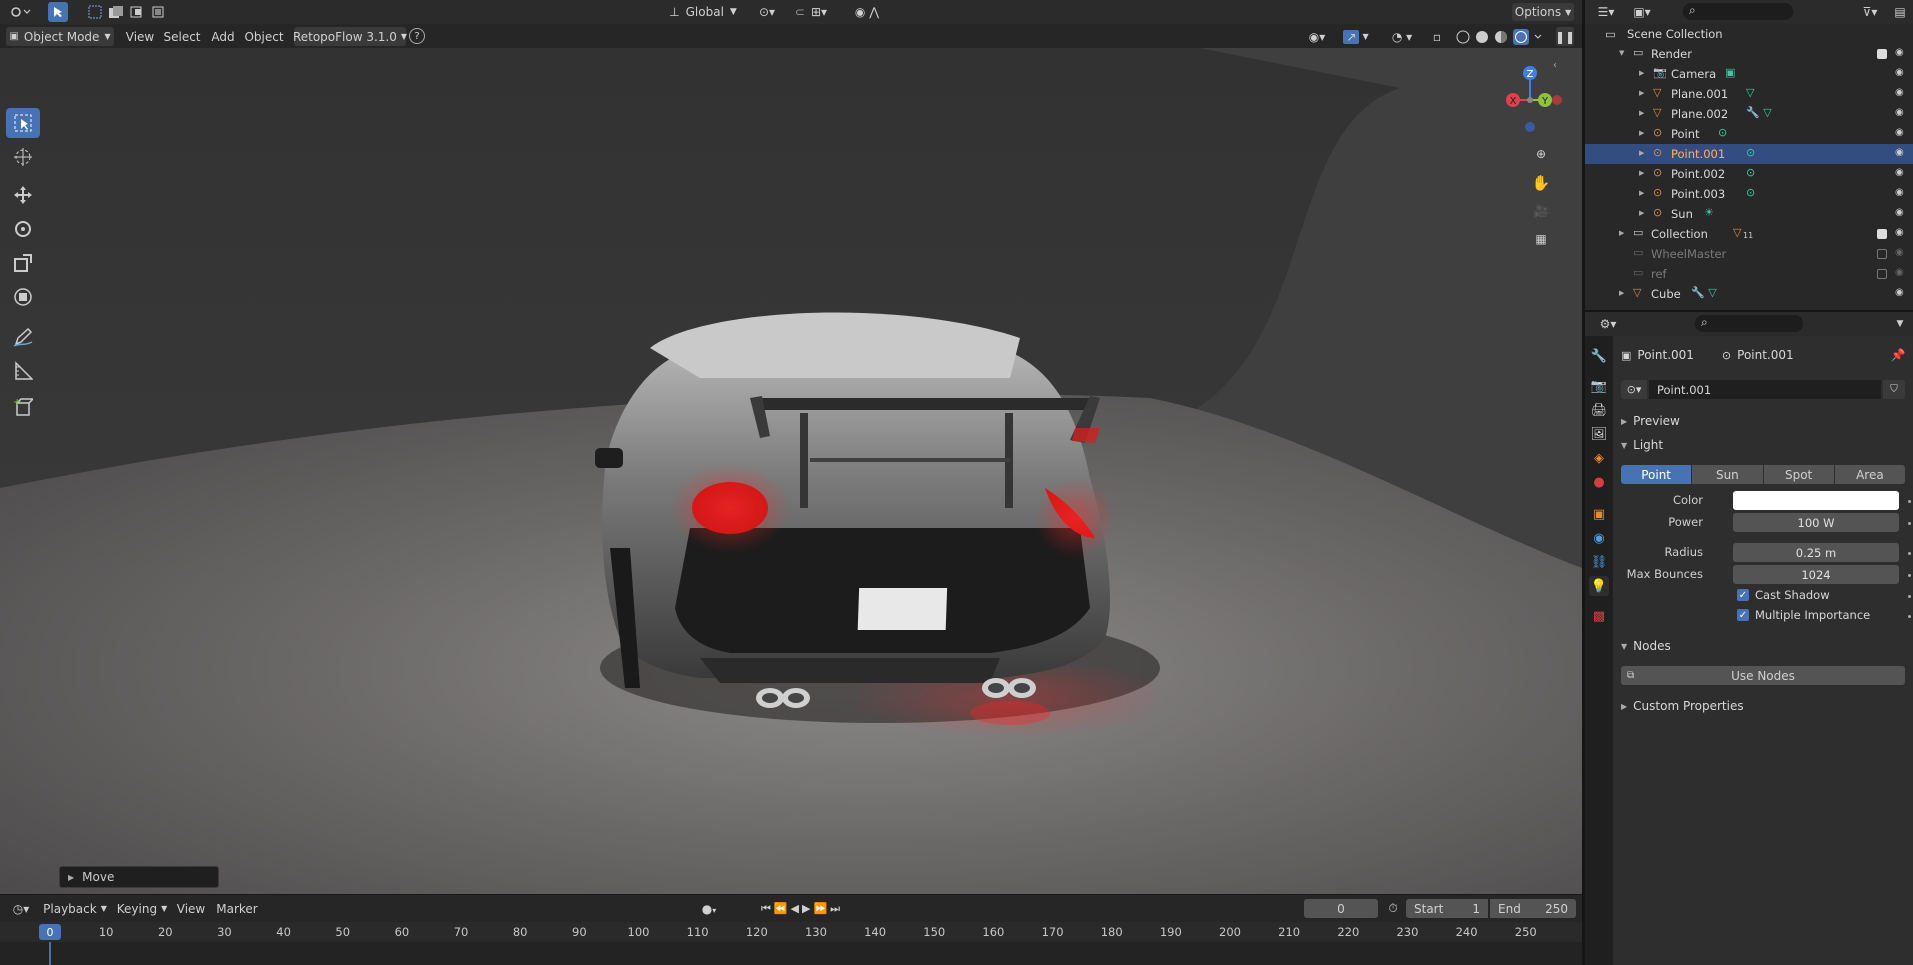  What do you see at coordinates (1749, 154) in the screenshot?
I see `outliner-row-point-001: ▶ ⊙ Point.001 ⊙ ◉` at bounding box center [1749, 154].